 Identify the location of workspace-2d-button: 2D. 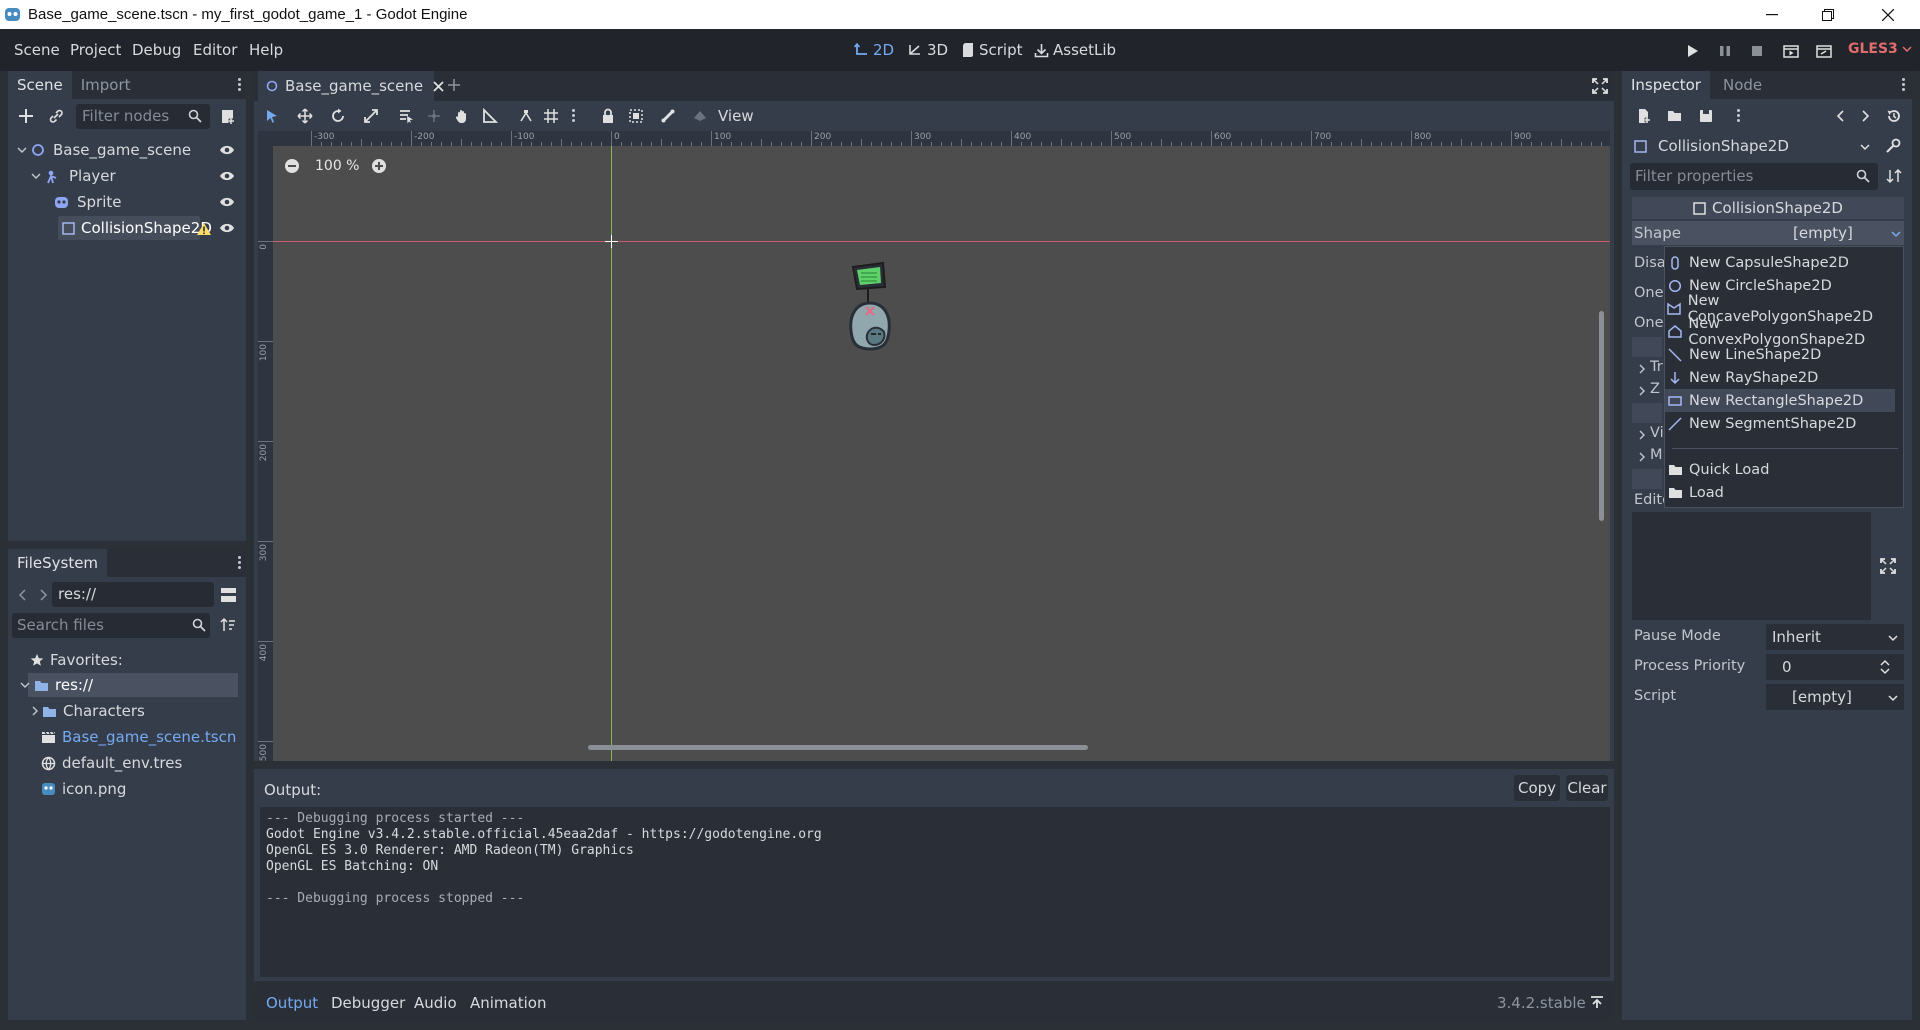
(873, 50).